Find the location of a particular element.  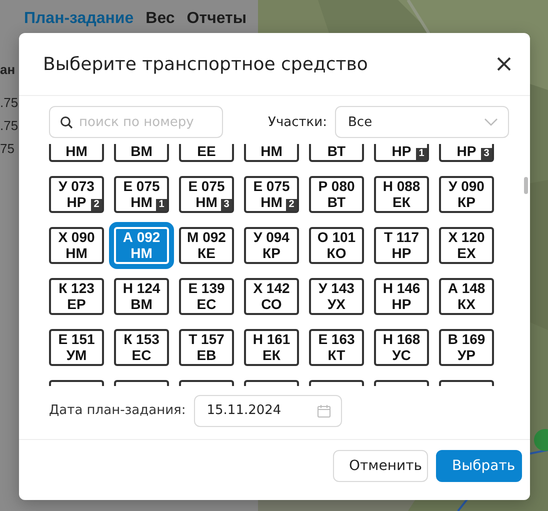

plate-number: Т 117 is located at coordinates (402, 237).